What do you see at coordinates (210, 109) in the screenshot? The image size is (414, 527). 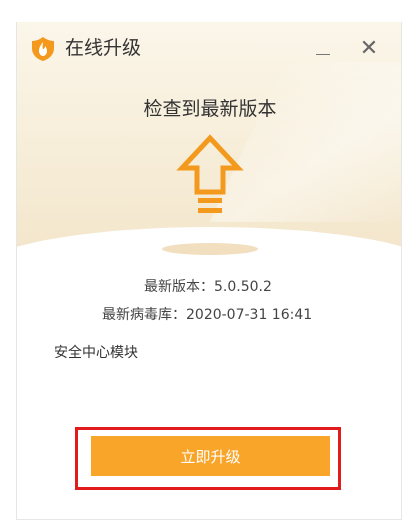 I see `update-found-heading: 检查到最新版本` at bounding box center [210, 109].